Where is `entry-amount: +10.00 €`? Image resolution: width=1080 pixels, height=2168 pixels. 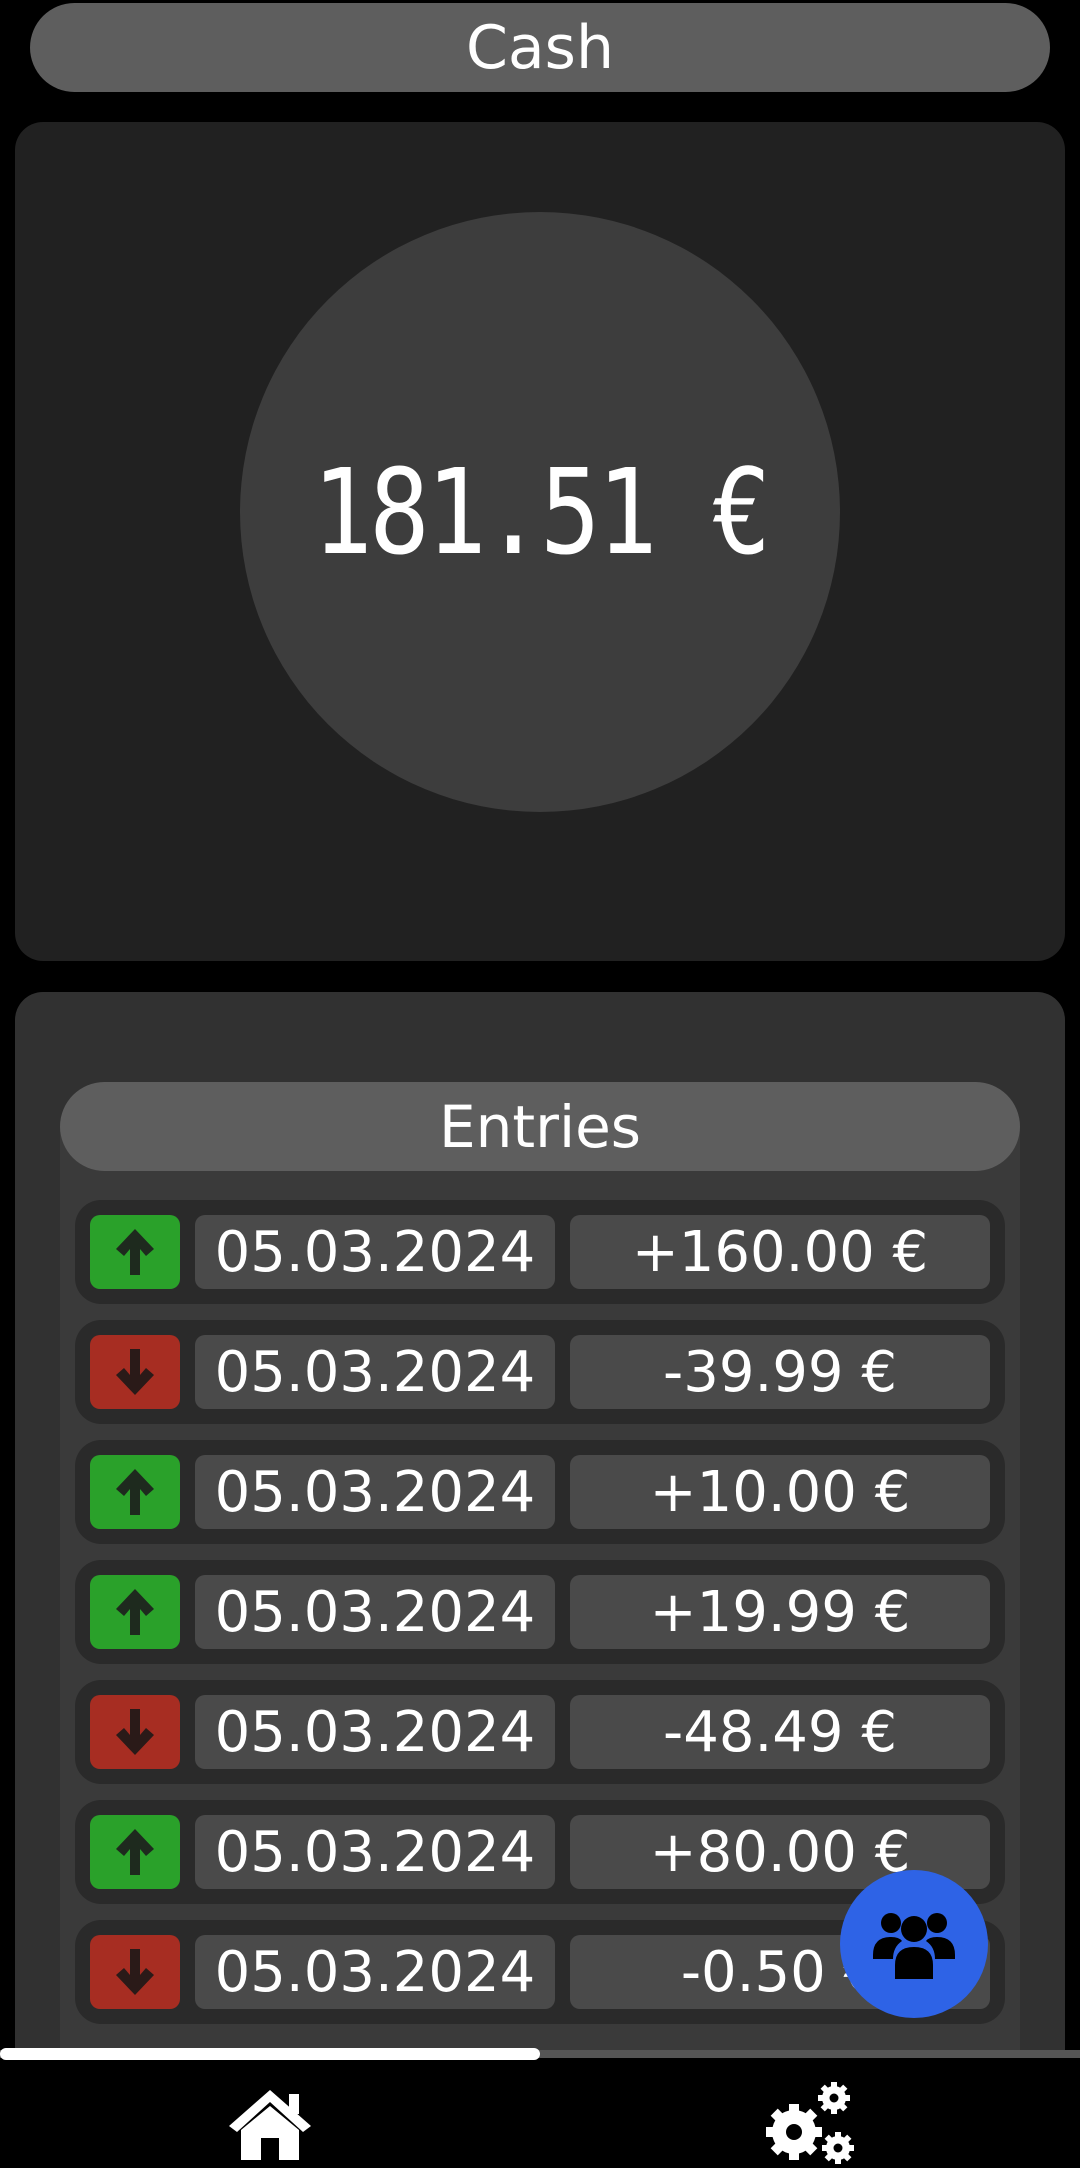
entry-amount: +10.00 € is located at coordinates (780, 1492).